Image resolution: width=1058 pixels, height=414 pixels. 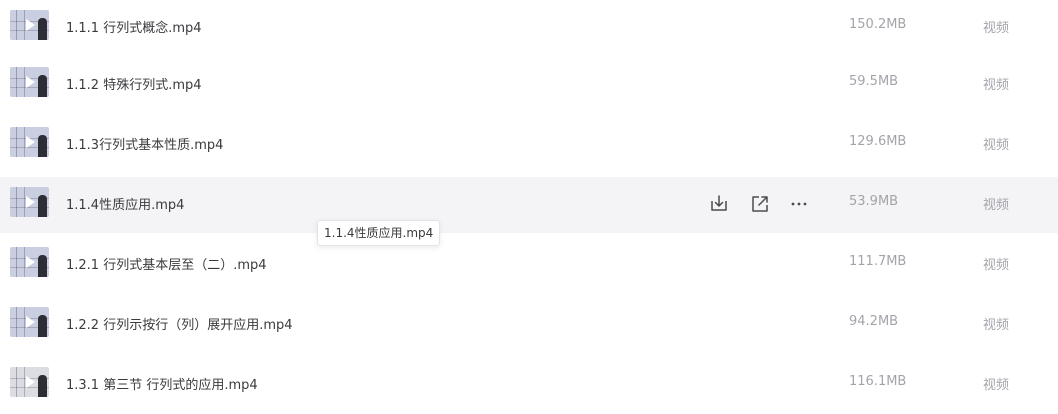 I want to click on share-button, so click(x=760, y=204).